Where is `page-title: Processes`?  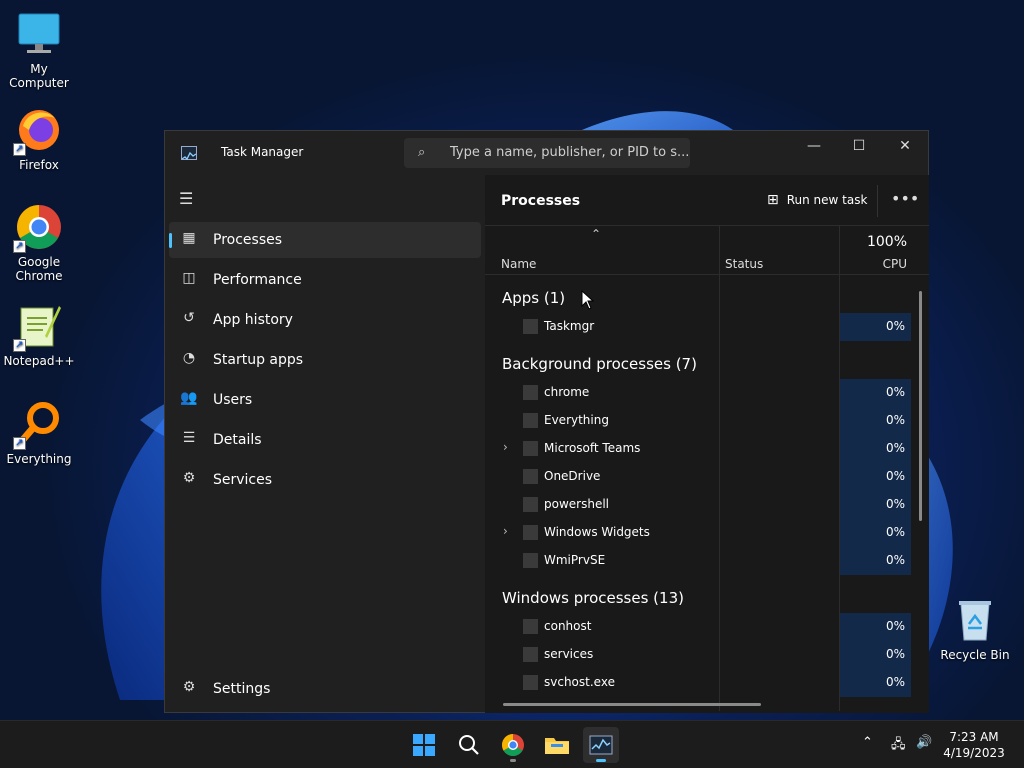
page-title: Processes is located at coordinates (541, 201).